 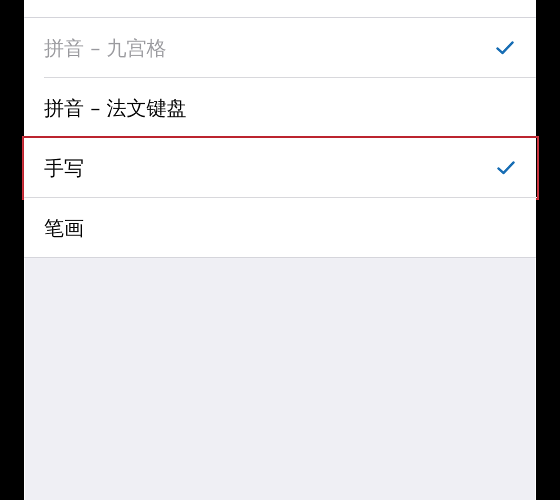 I want to click on option-label: 笔画, so click(x=64, y=228).